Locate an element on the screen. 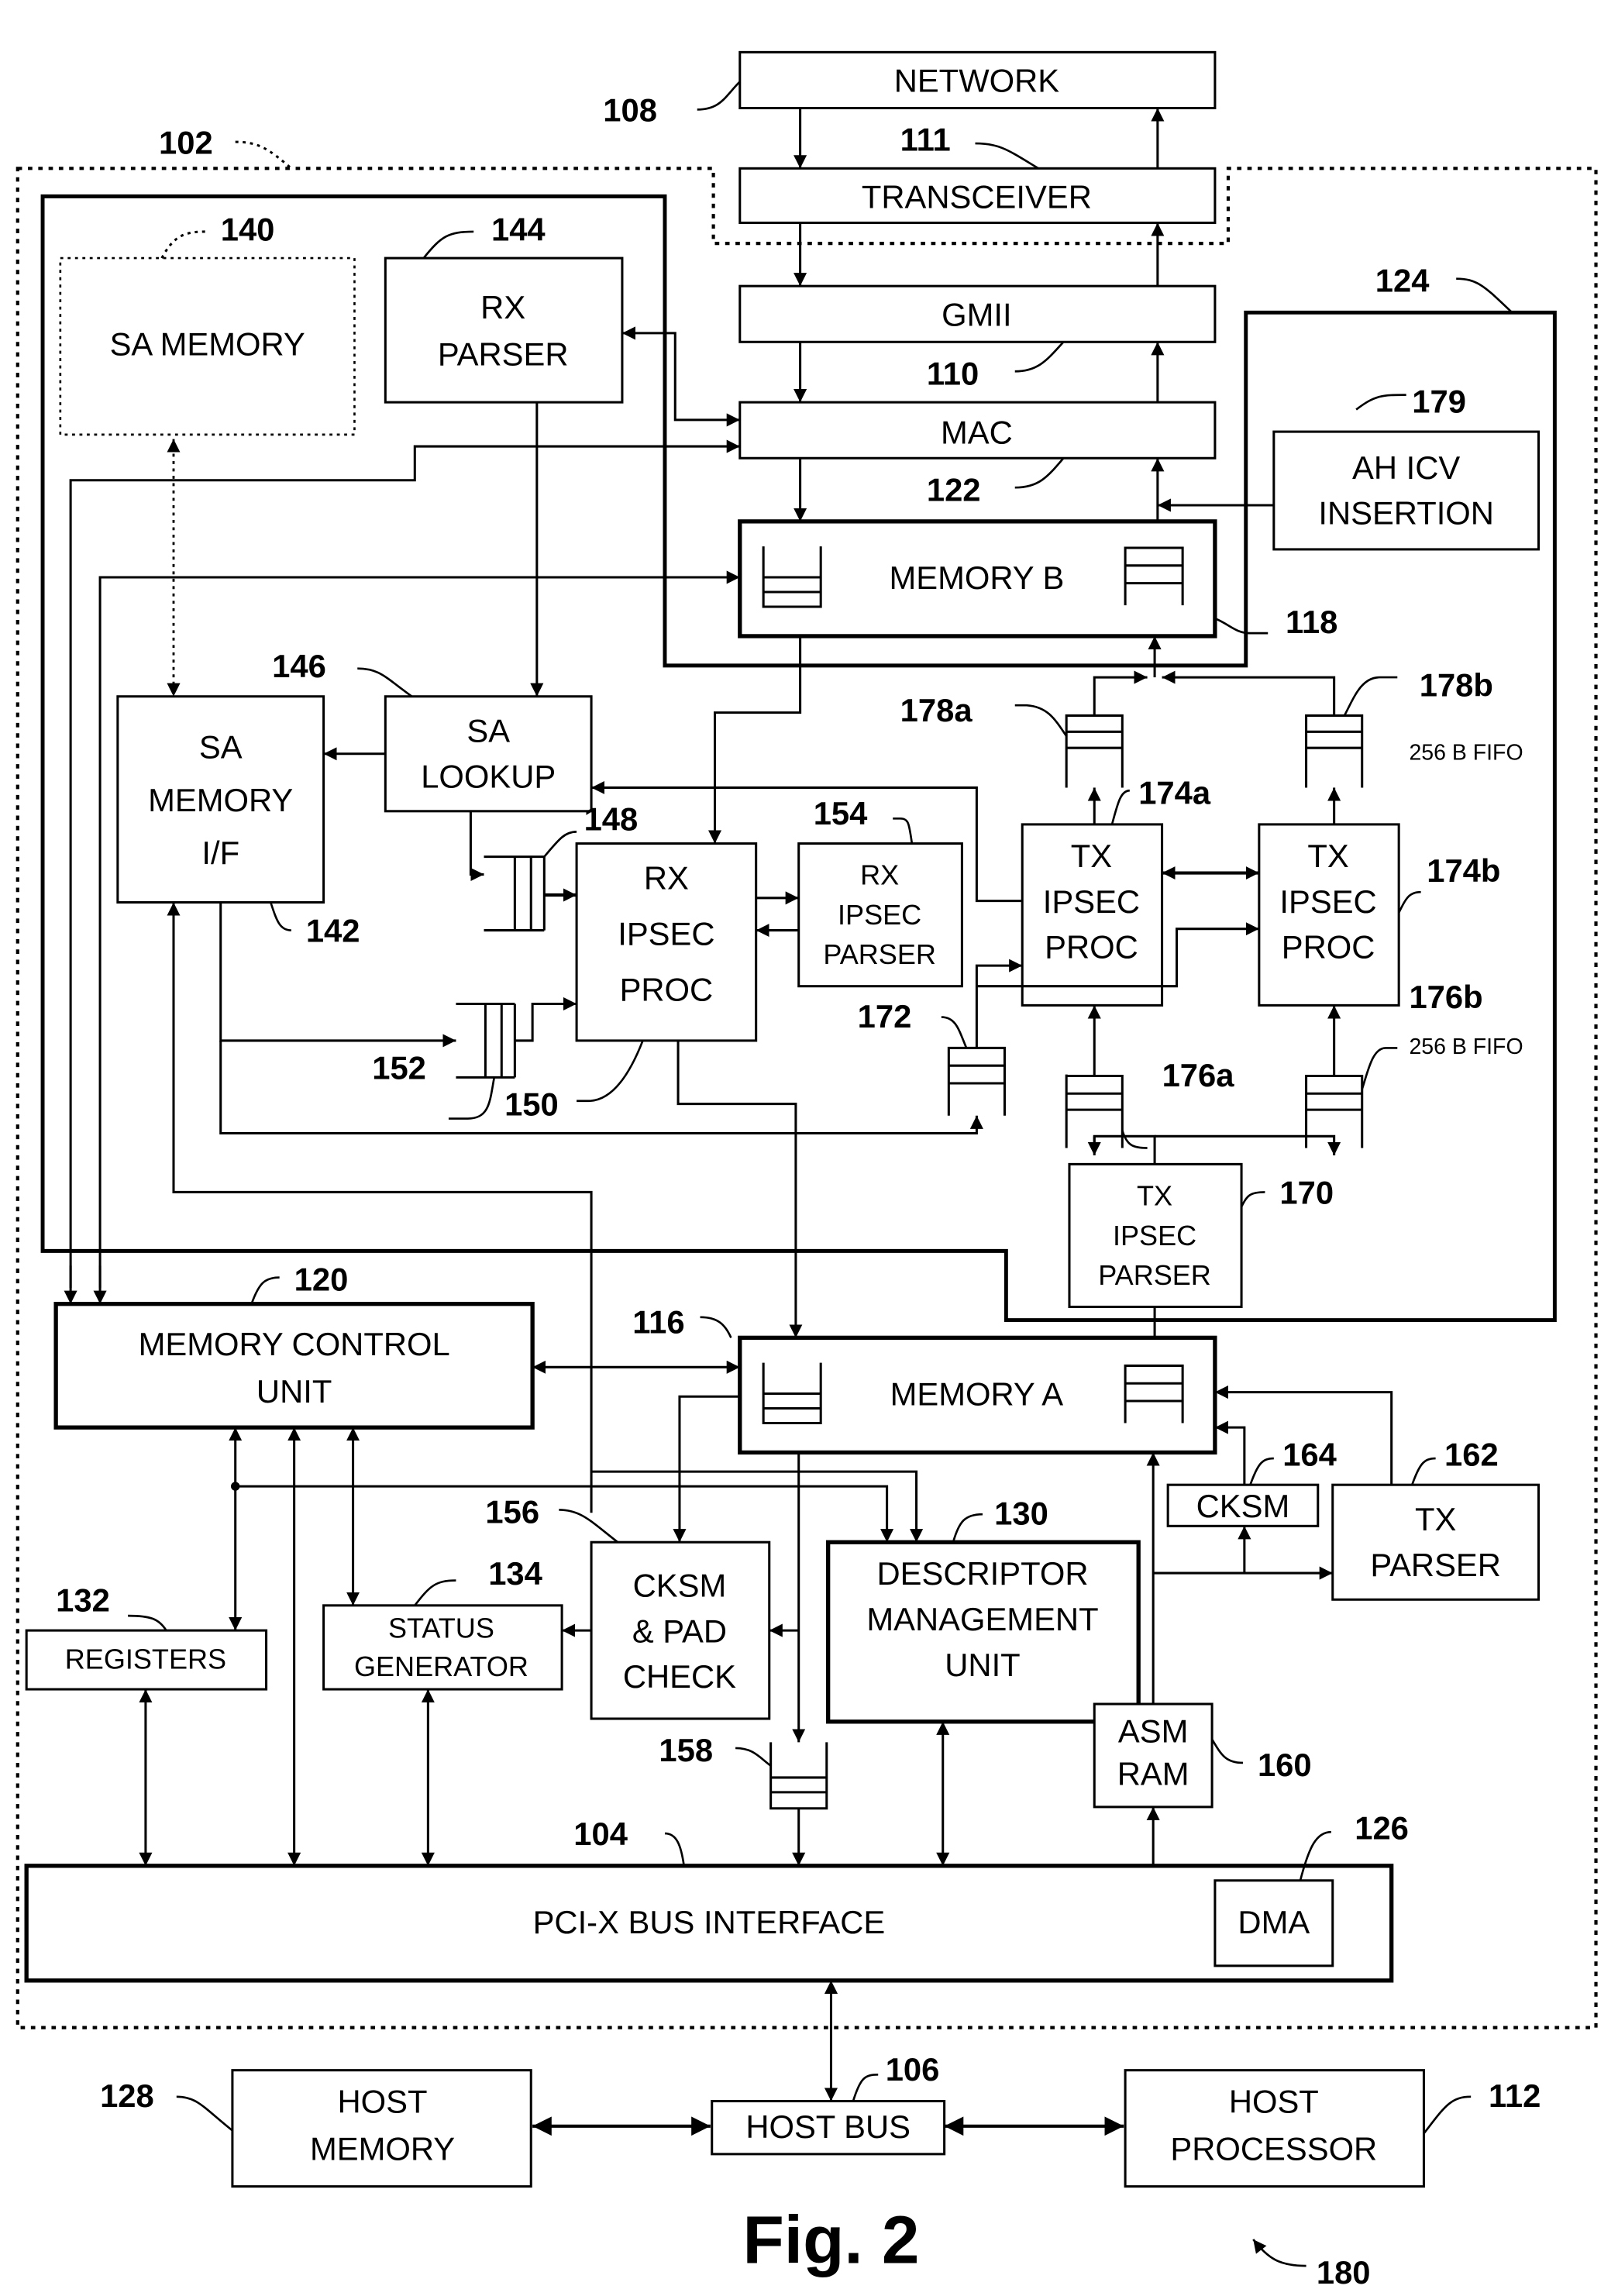 The image size is (1618, 2296). ref-label: 116 is located at coordinates (658, 1323).